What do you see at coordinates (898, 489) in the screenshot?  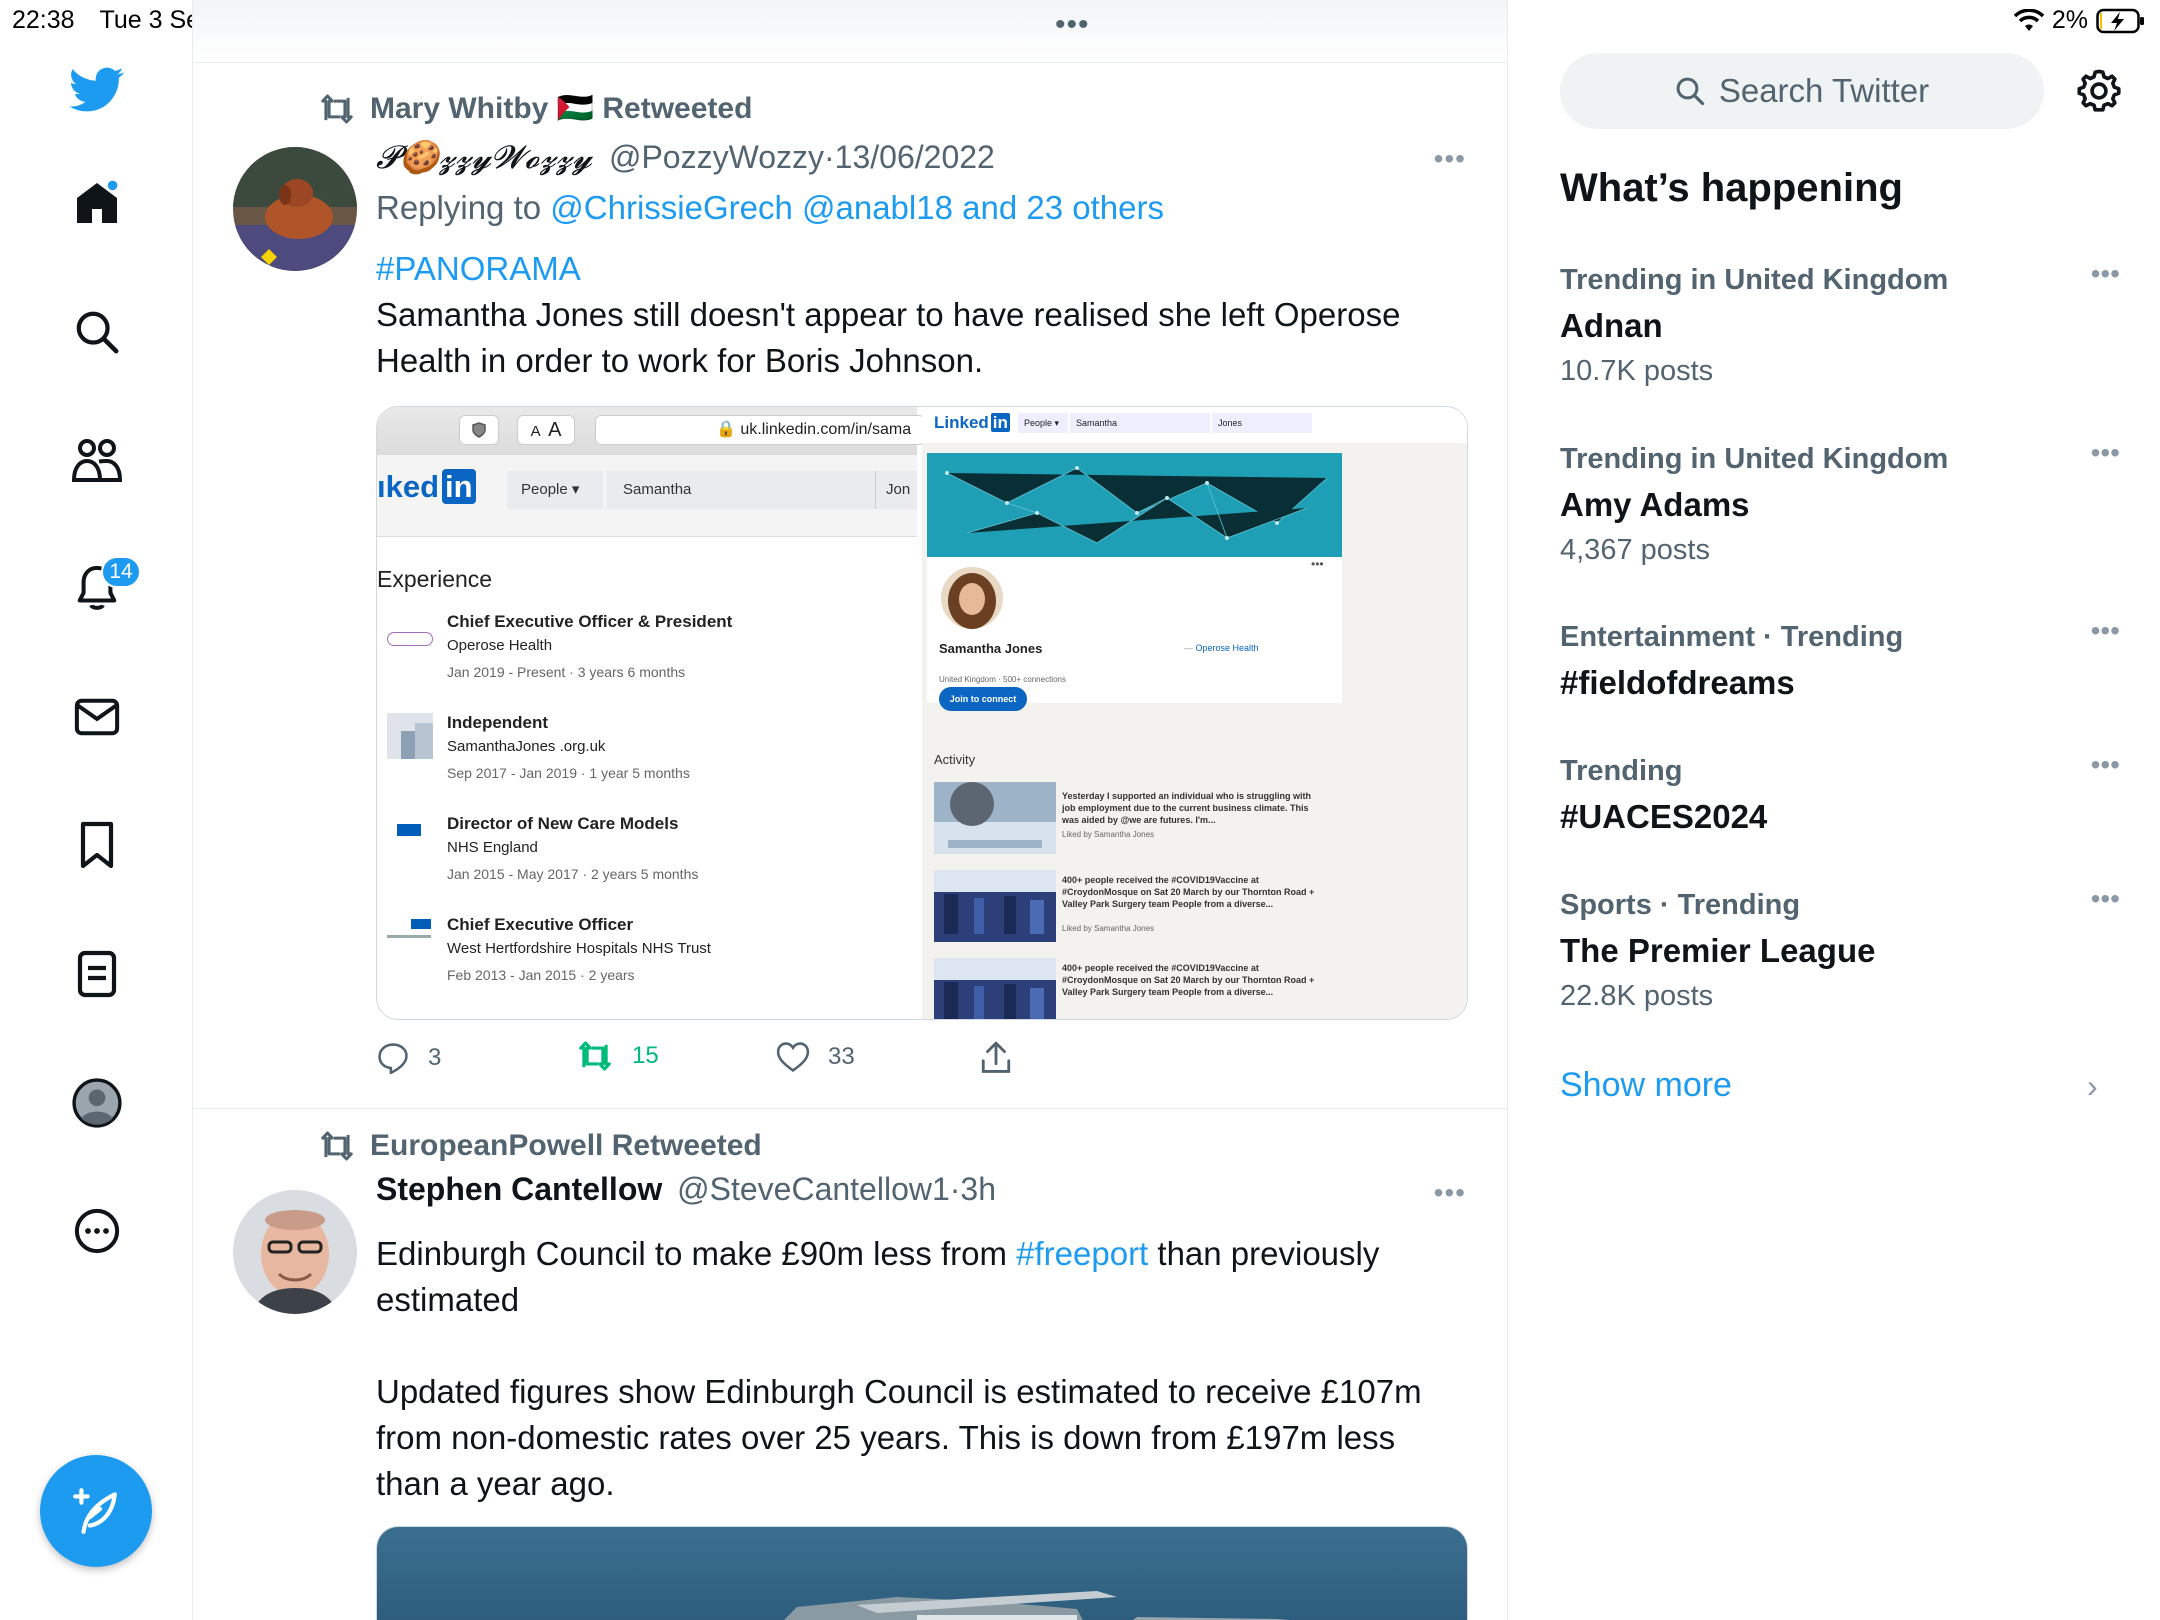 I see `search-field-2: Jon` at bounding box center [898, 489].